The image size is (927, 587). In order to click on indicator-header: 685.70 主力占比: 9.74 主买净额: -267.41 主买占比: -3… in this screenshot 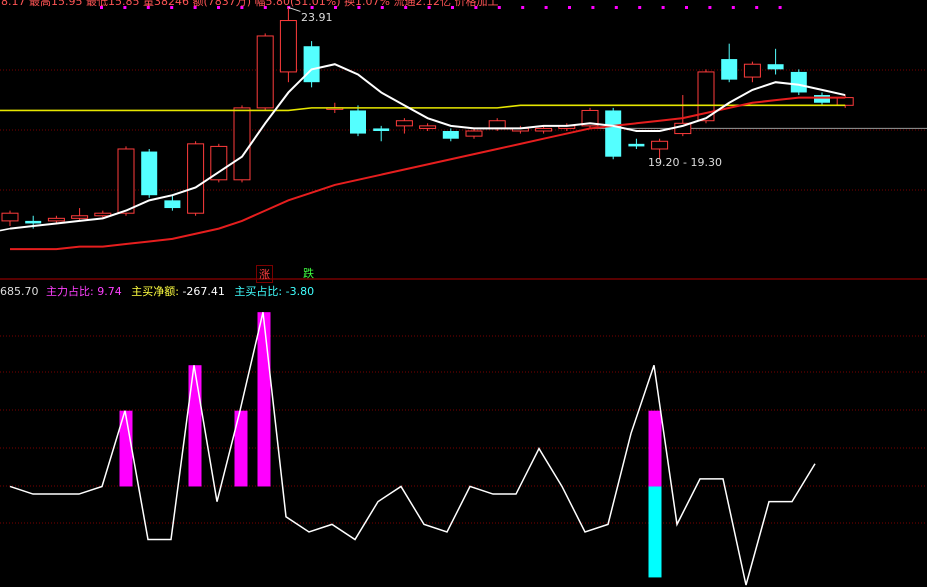, I will do `click(157, 291)`.